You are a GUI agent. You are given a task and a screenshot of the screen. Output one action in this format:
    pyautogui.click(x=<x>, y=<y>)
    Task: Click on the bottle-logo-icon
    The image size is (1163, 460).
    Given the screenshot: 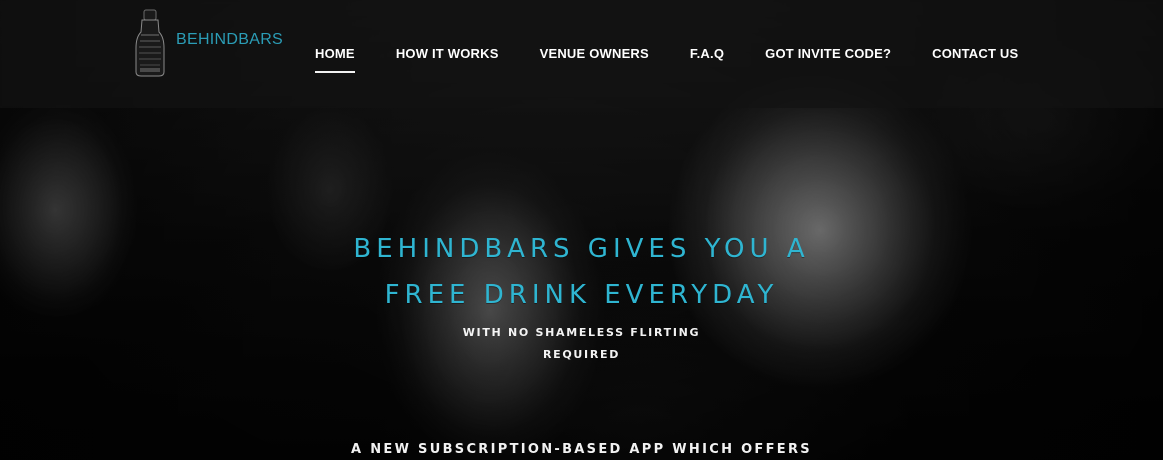 What is the action you would take?
    pyautogui.click(x=150, y=43)
    